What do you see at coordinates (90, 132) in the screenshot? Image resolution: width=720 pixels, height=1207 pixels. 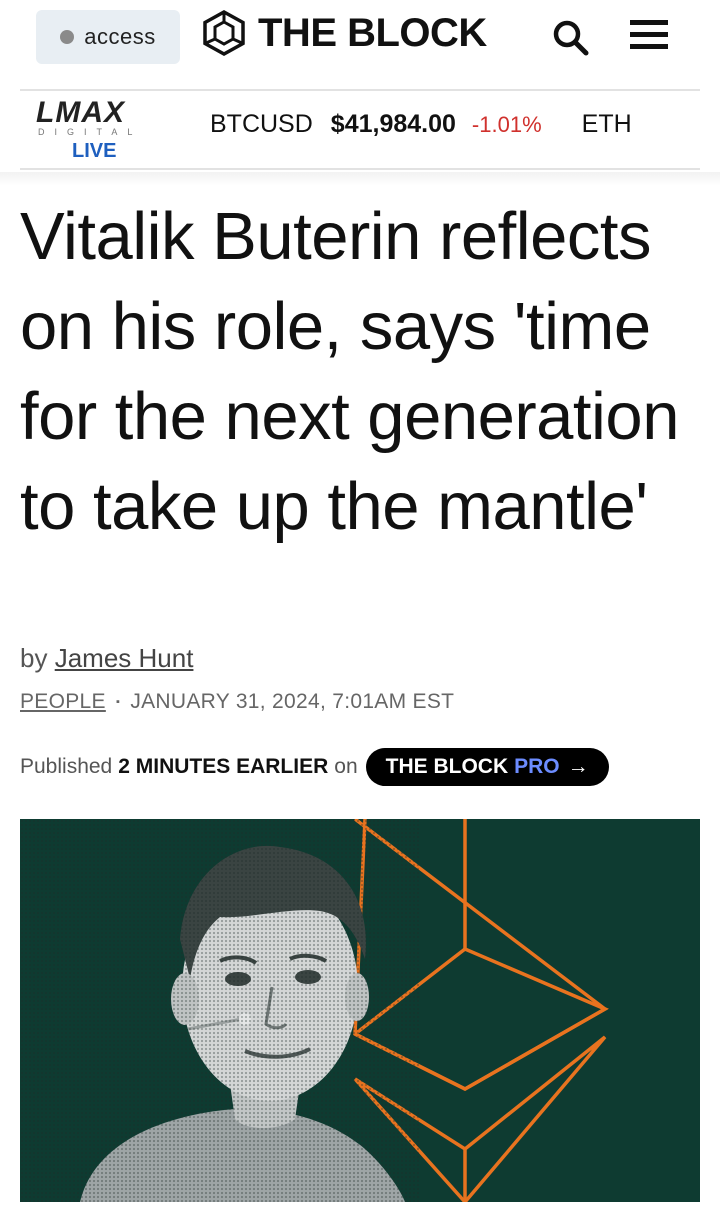 I see `lmax-sublabel: DIGITAL` at bounding box center [90, 132].